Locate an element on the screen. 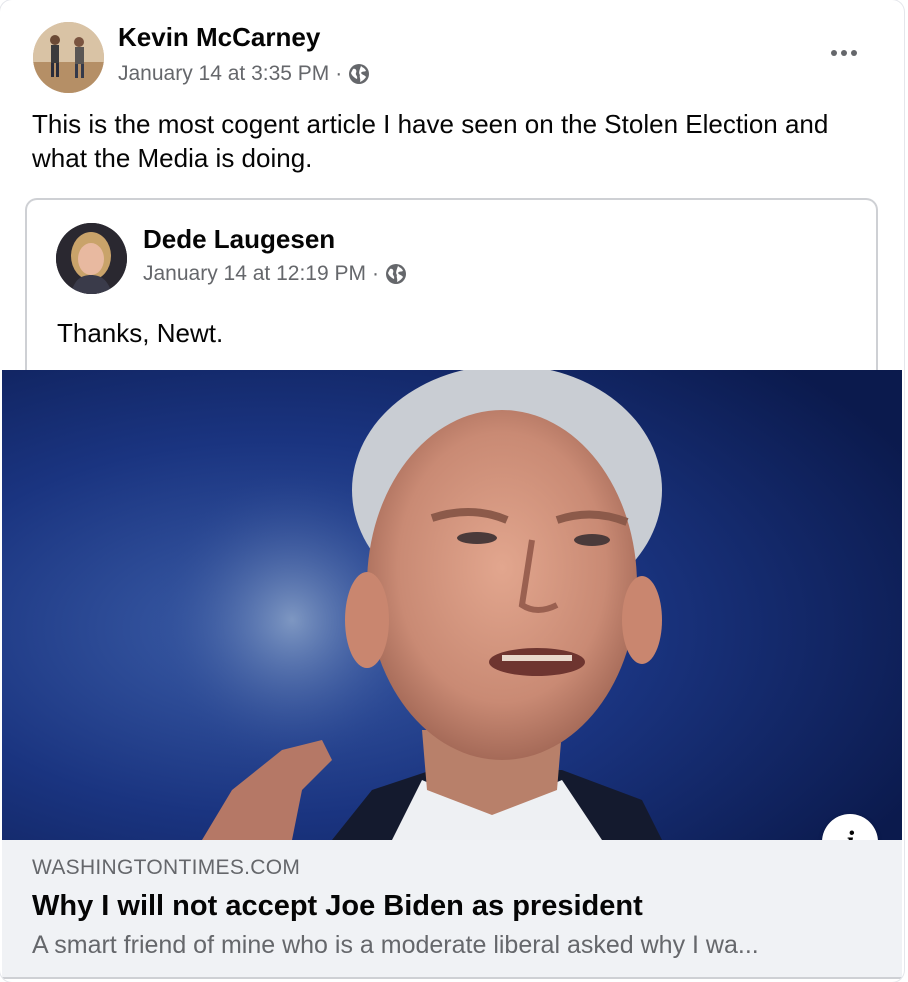  post-meta: January 14 at 3:35 PM · is located at coordinates (244, 74).